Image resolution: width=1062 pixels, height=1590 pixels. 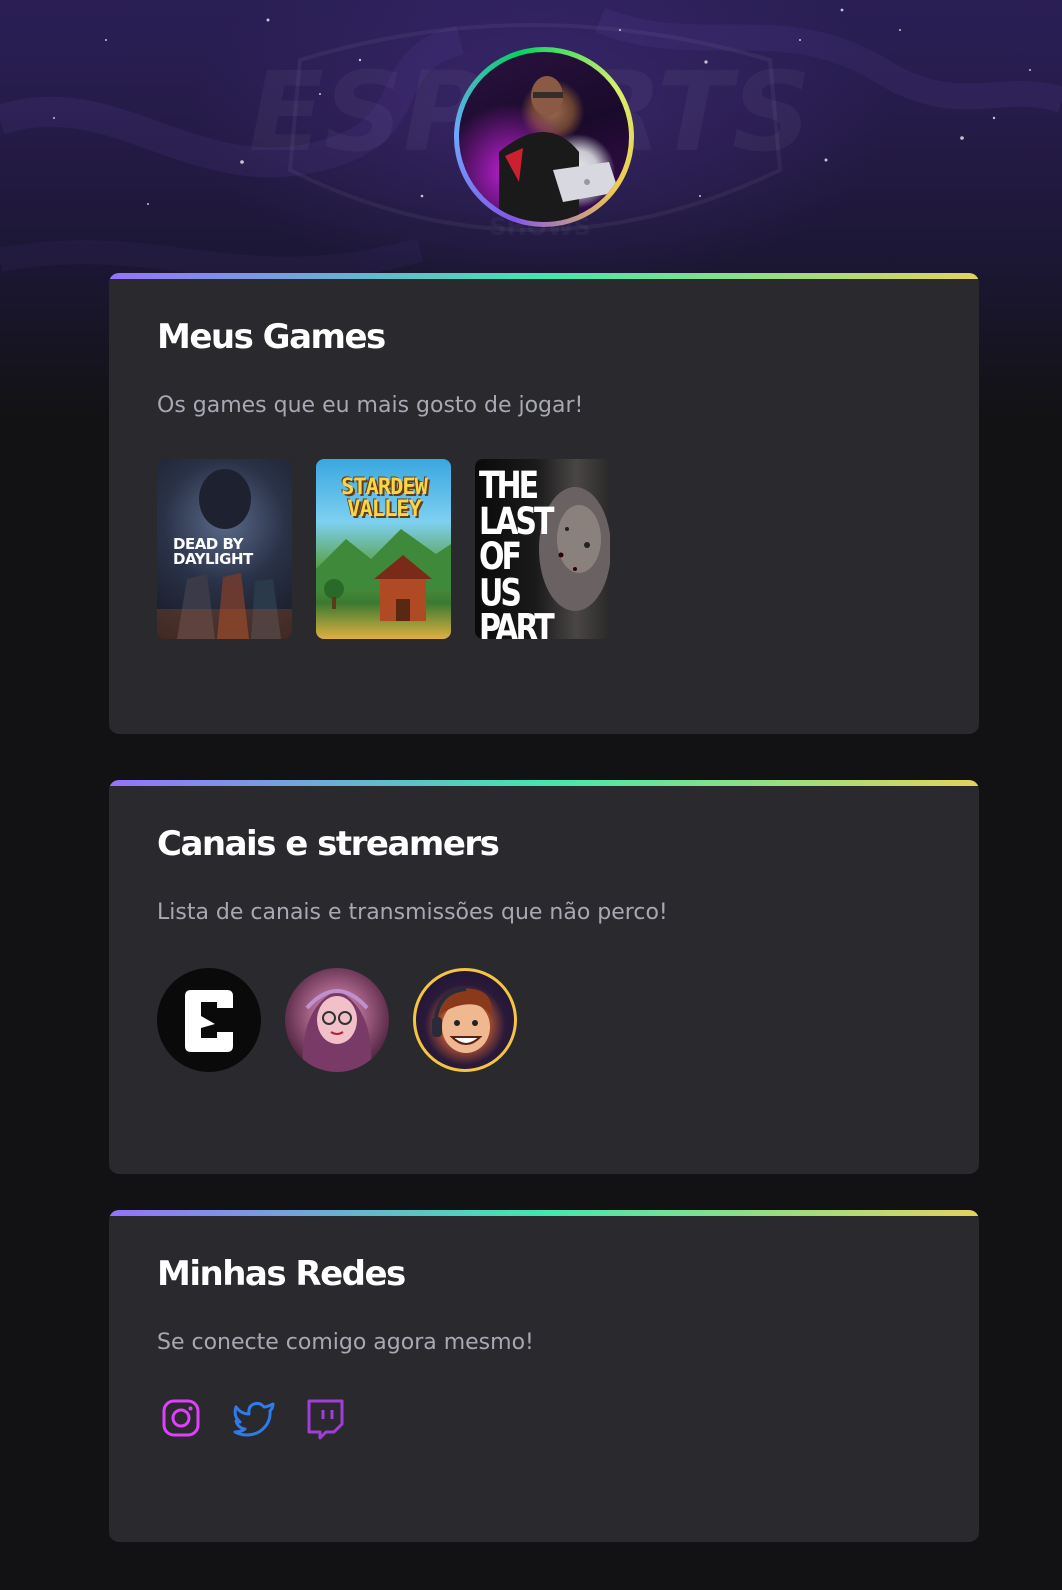 I want to click on profile-avatar-ring, so click(x=544, y=137).